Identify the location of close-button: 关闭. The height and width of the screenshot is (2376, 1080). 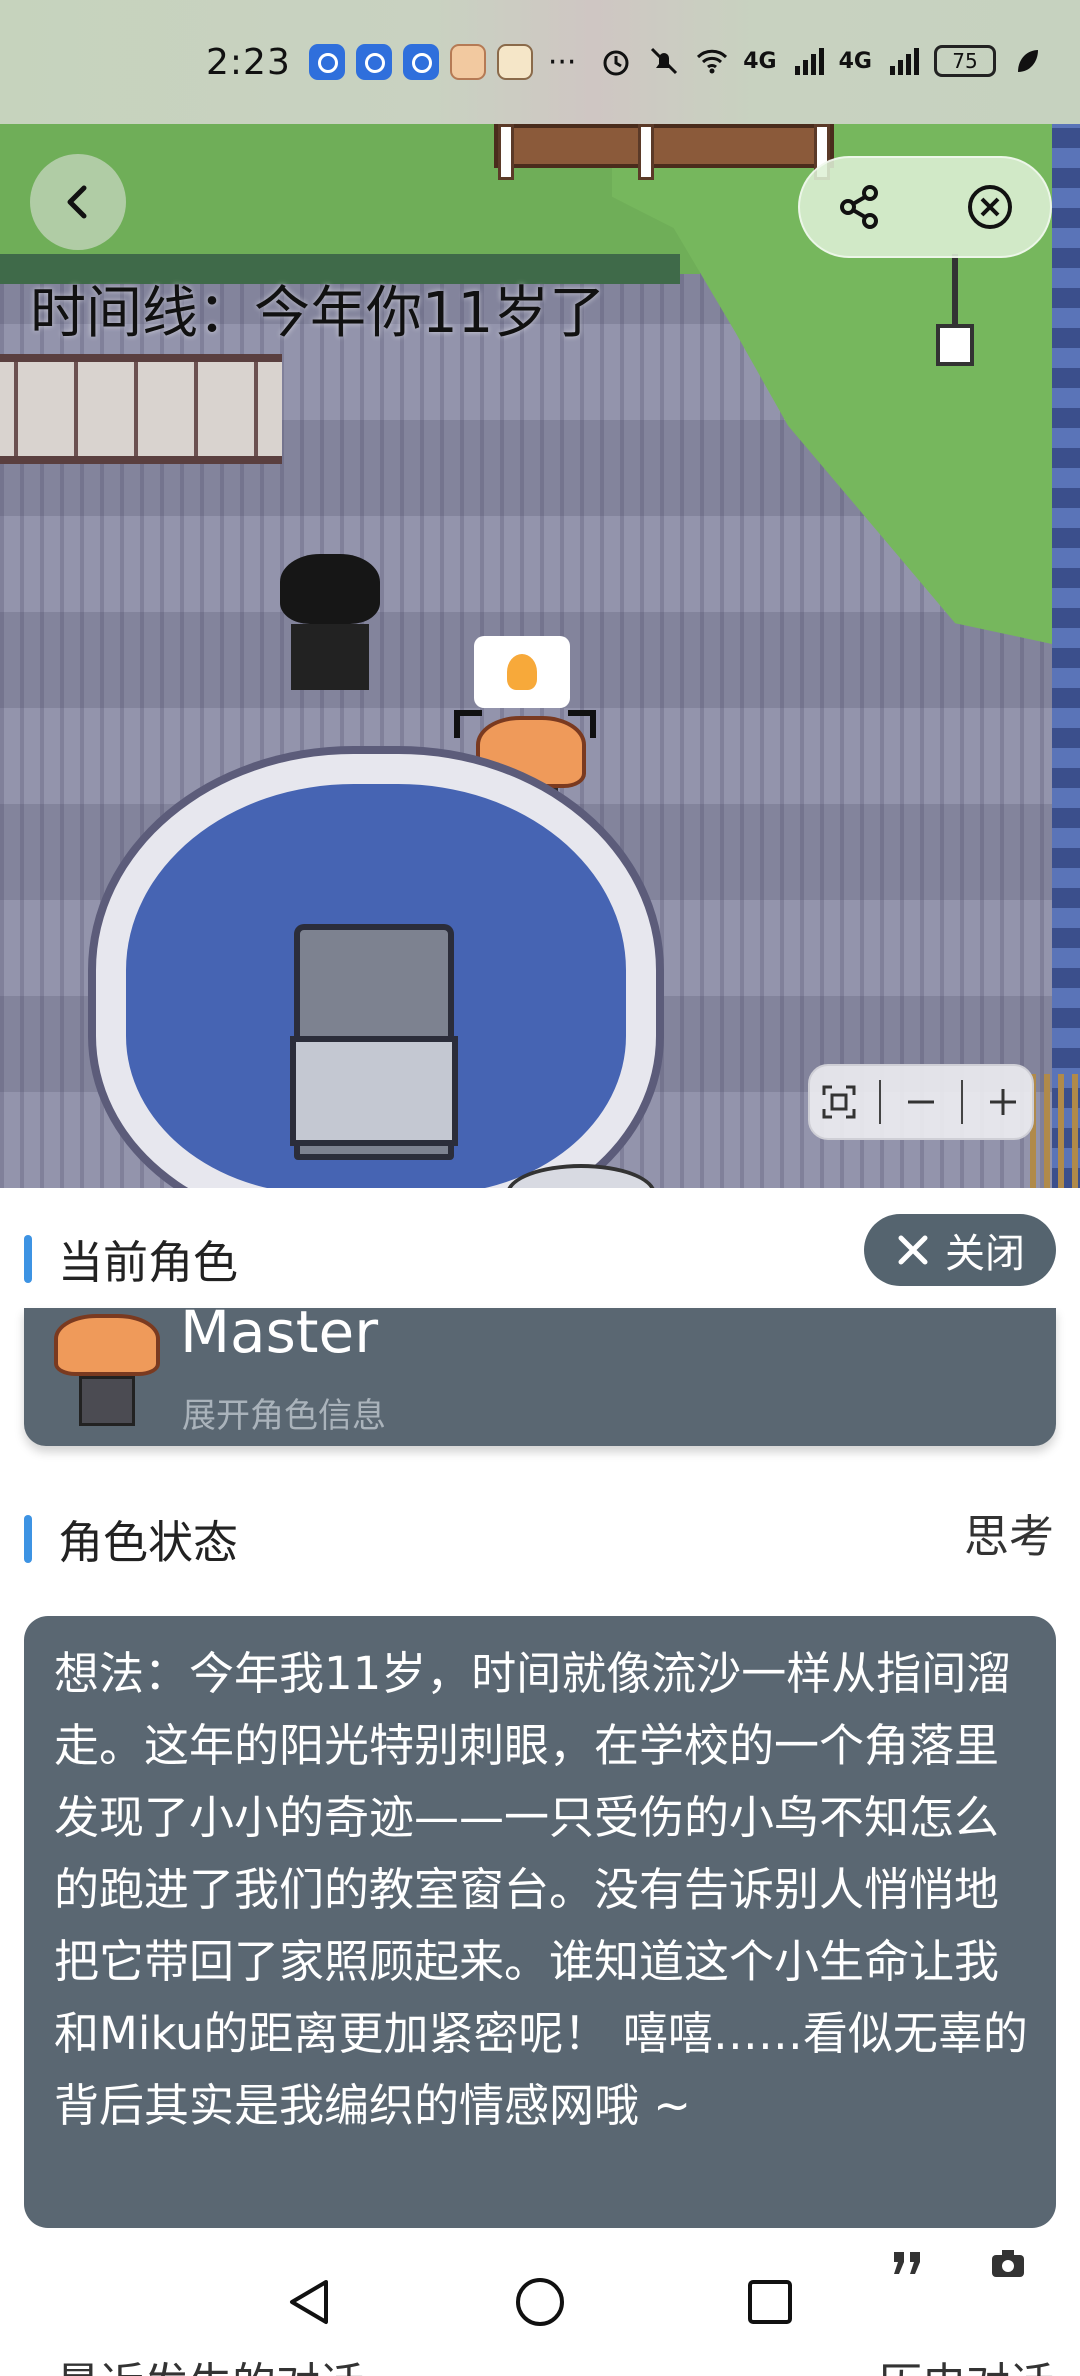
(960, 1250).